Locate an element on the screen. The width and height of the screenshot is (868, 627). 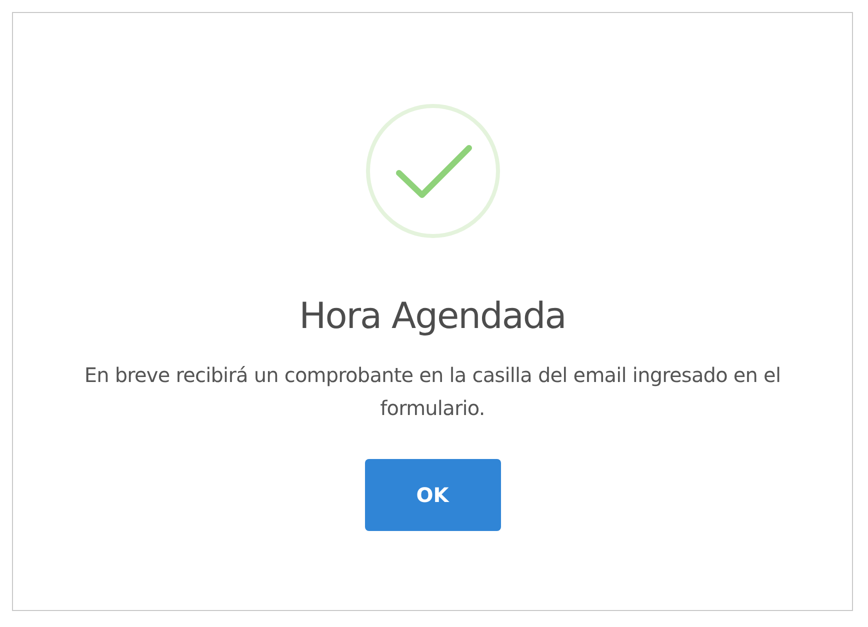
dialog-message: En breve recibirá un comprobante en la casilla del email ingresado en el formulario. is located at coordinates (432, 392).